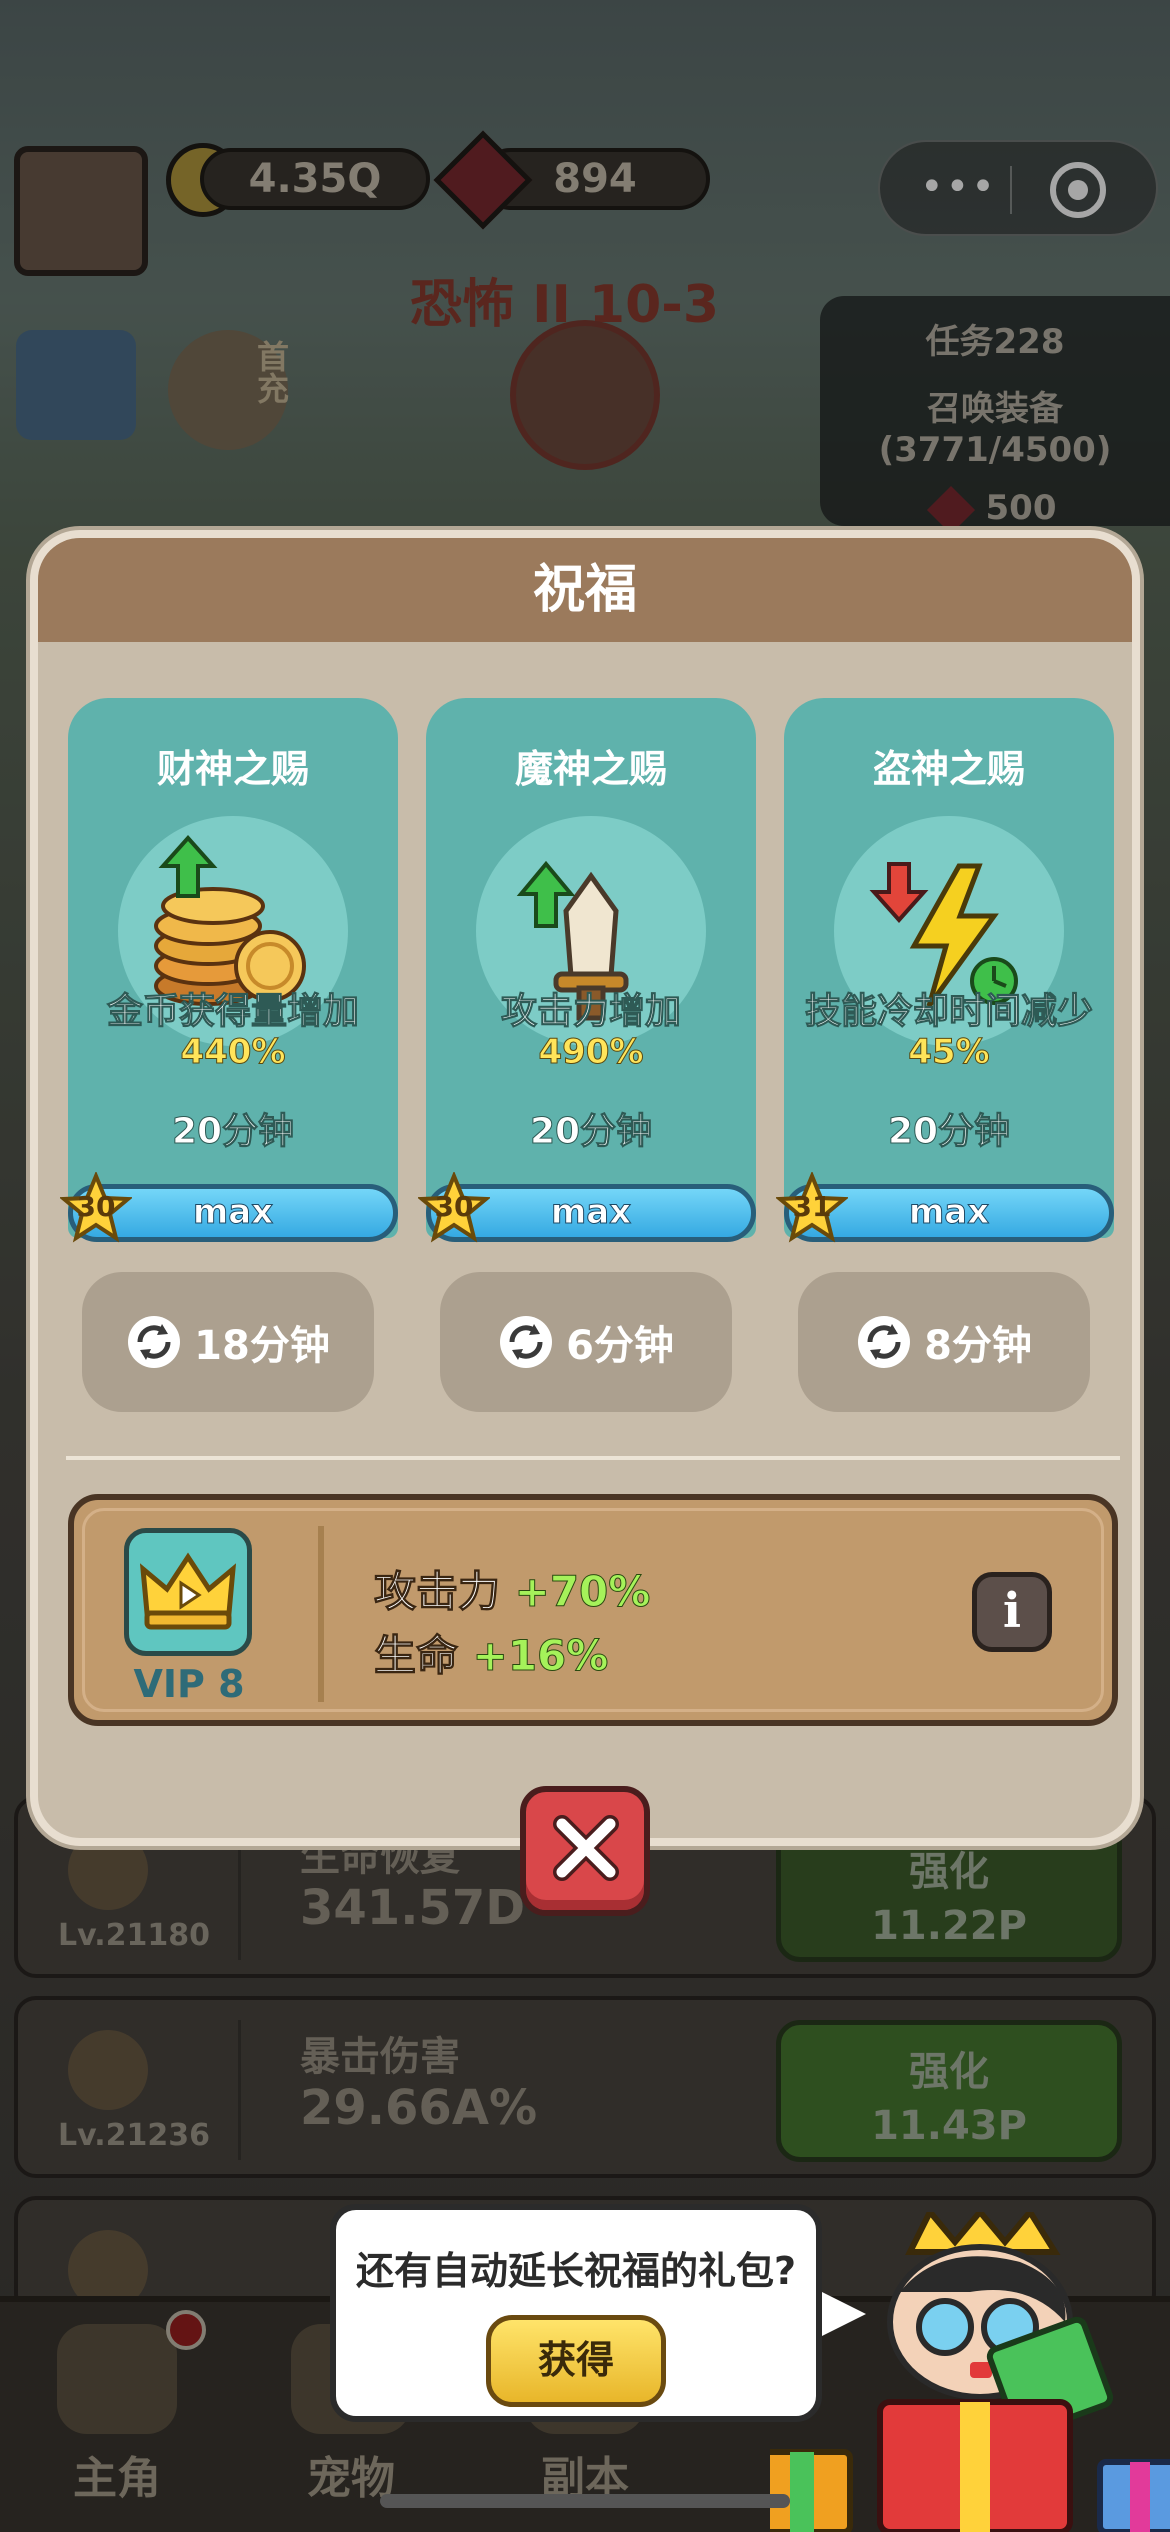 This screenshot has width=1170, height=2532. Describe the element at coordinates (576, 2361) in the screenshot. I see `get-button: 获得` at that location.